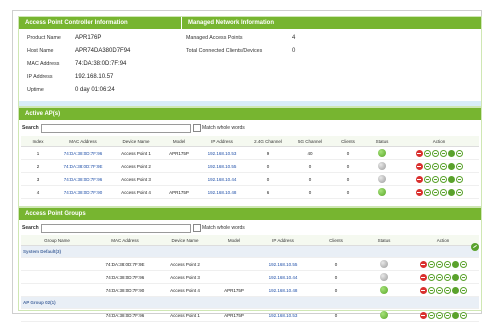 The height and width of the screenshot is (322, 484). Describe the element at coordinates (179, 153) in the screenshot. I see `model-cell: APR175P` at that location.